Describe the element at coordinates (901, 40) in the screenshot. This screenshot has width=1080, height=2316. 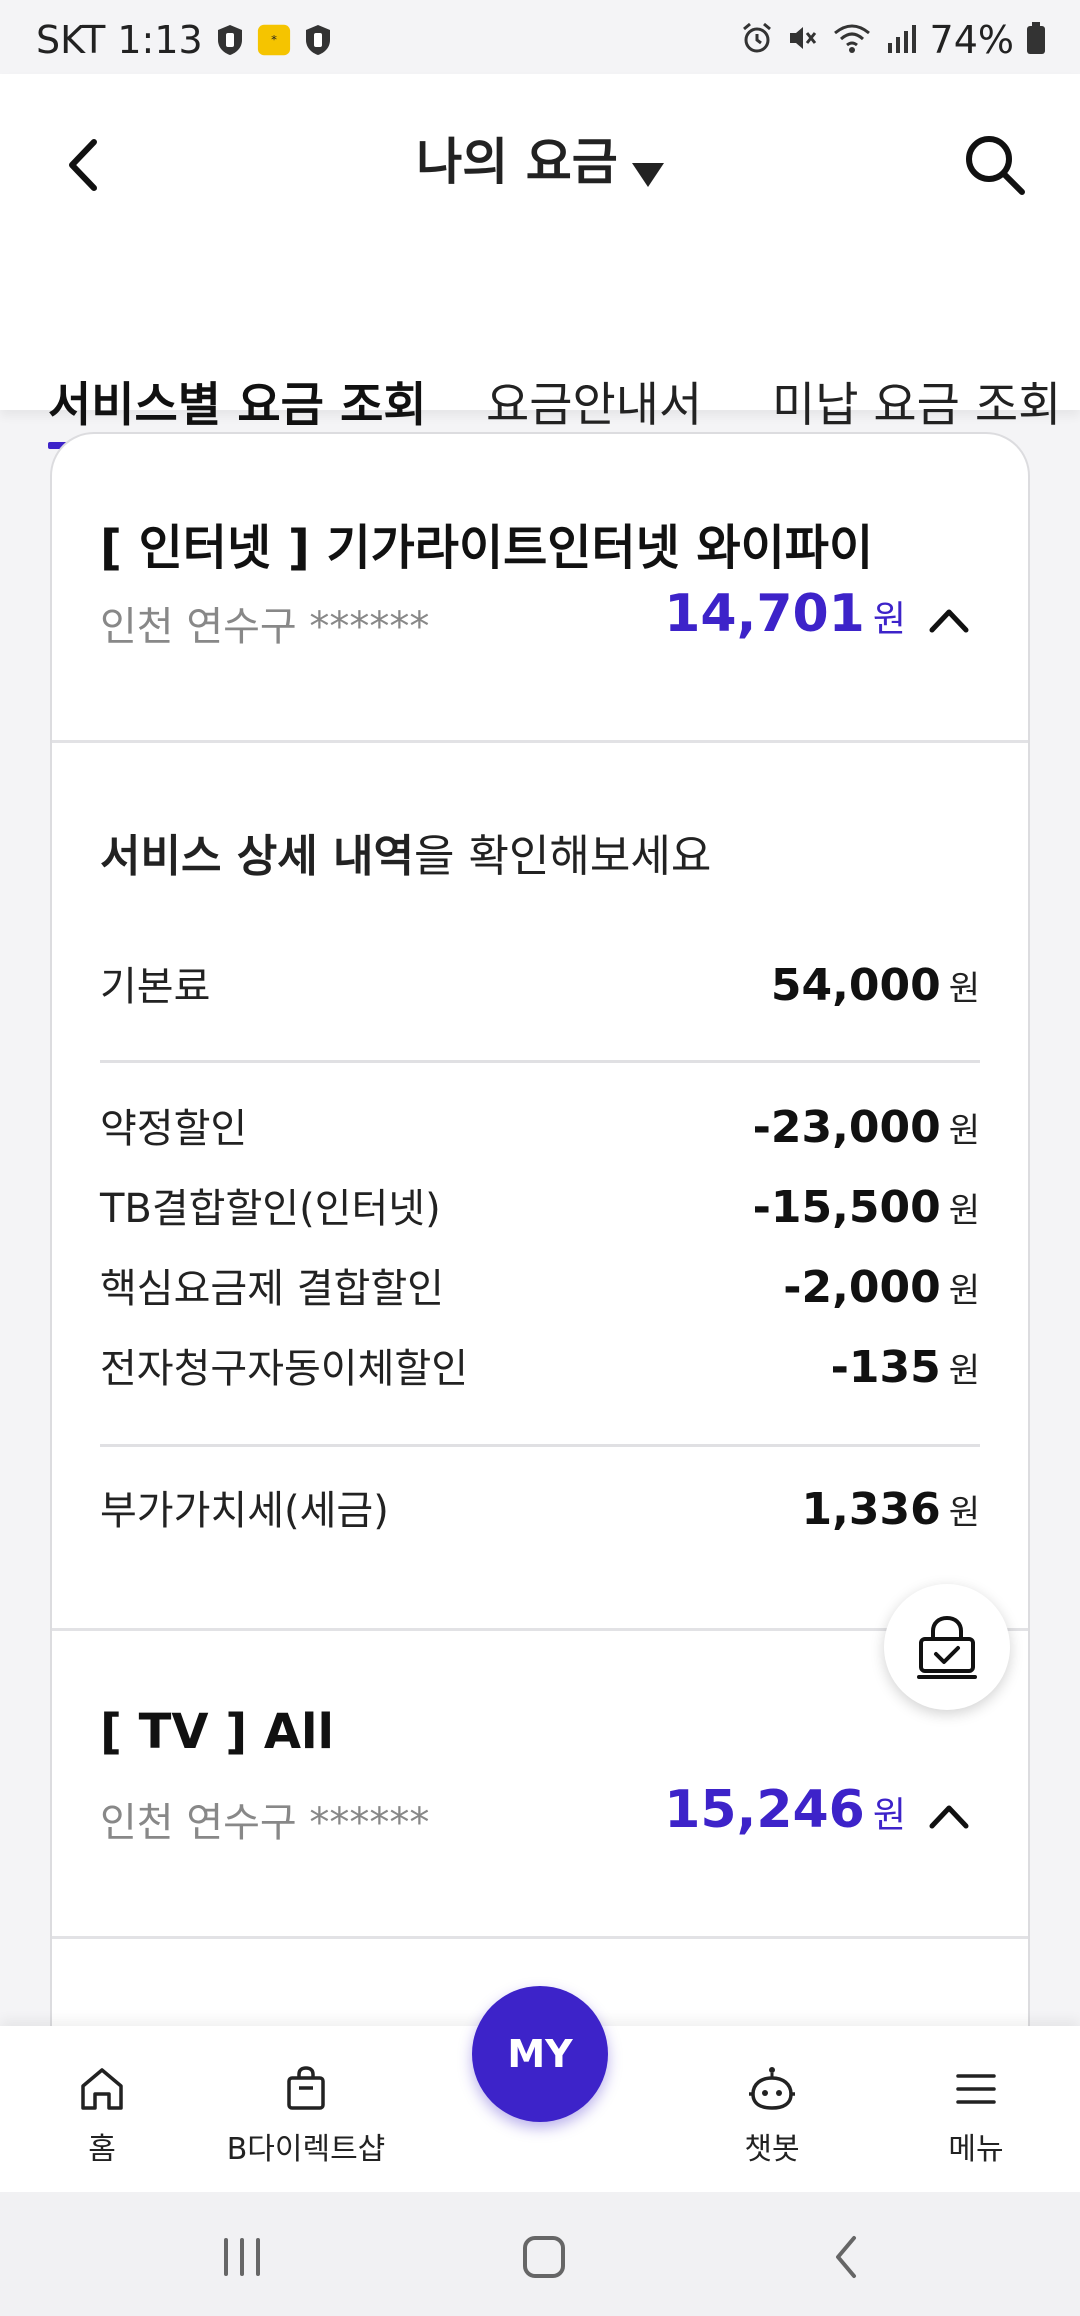
I see `signal-icon` at that location.